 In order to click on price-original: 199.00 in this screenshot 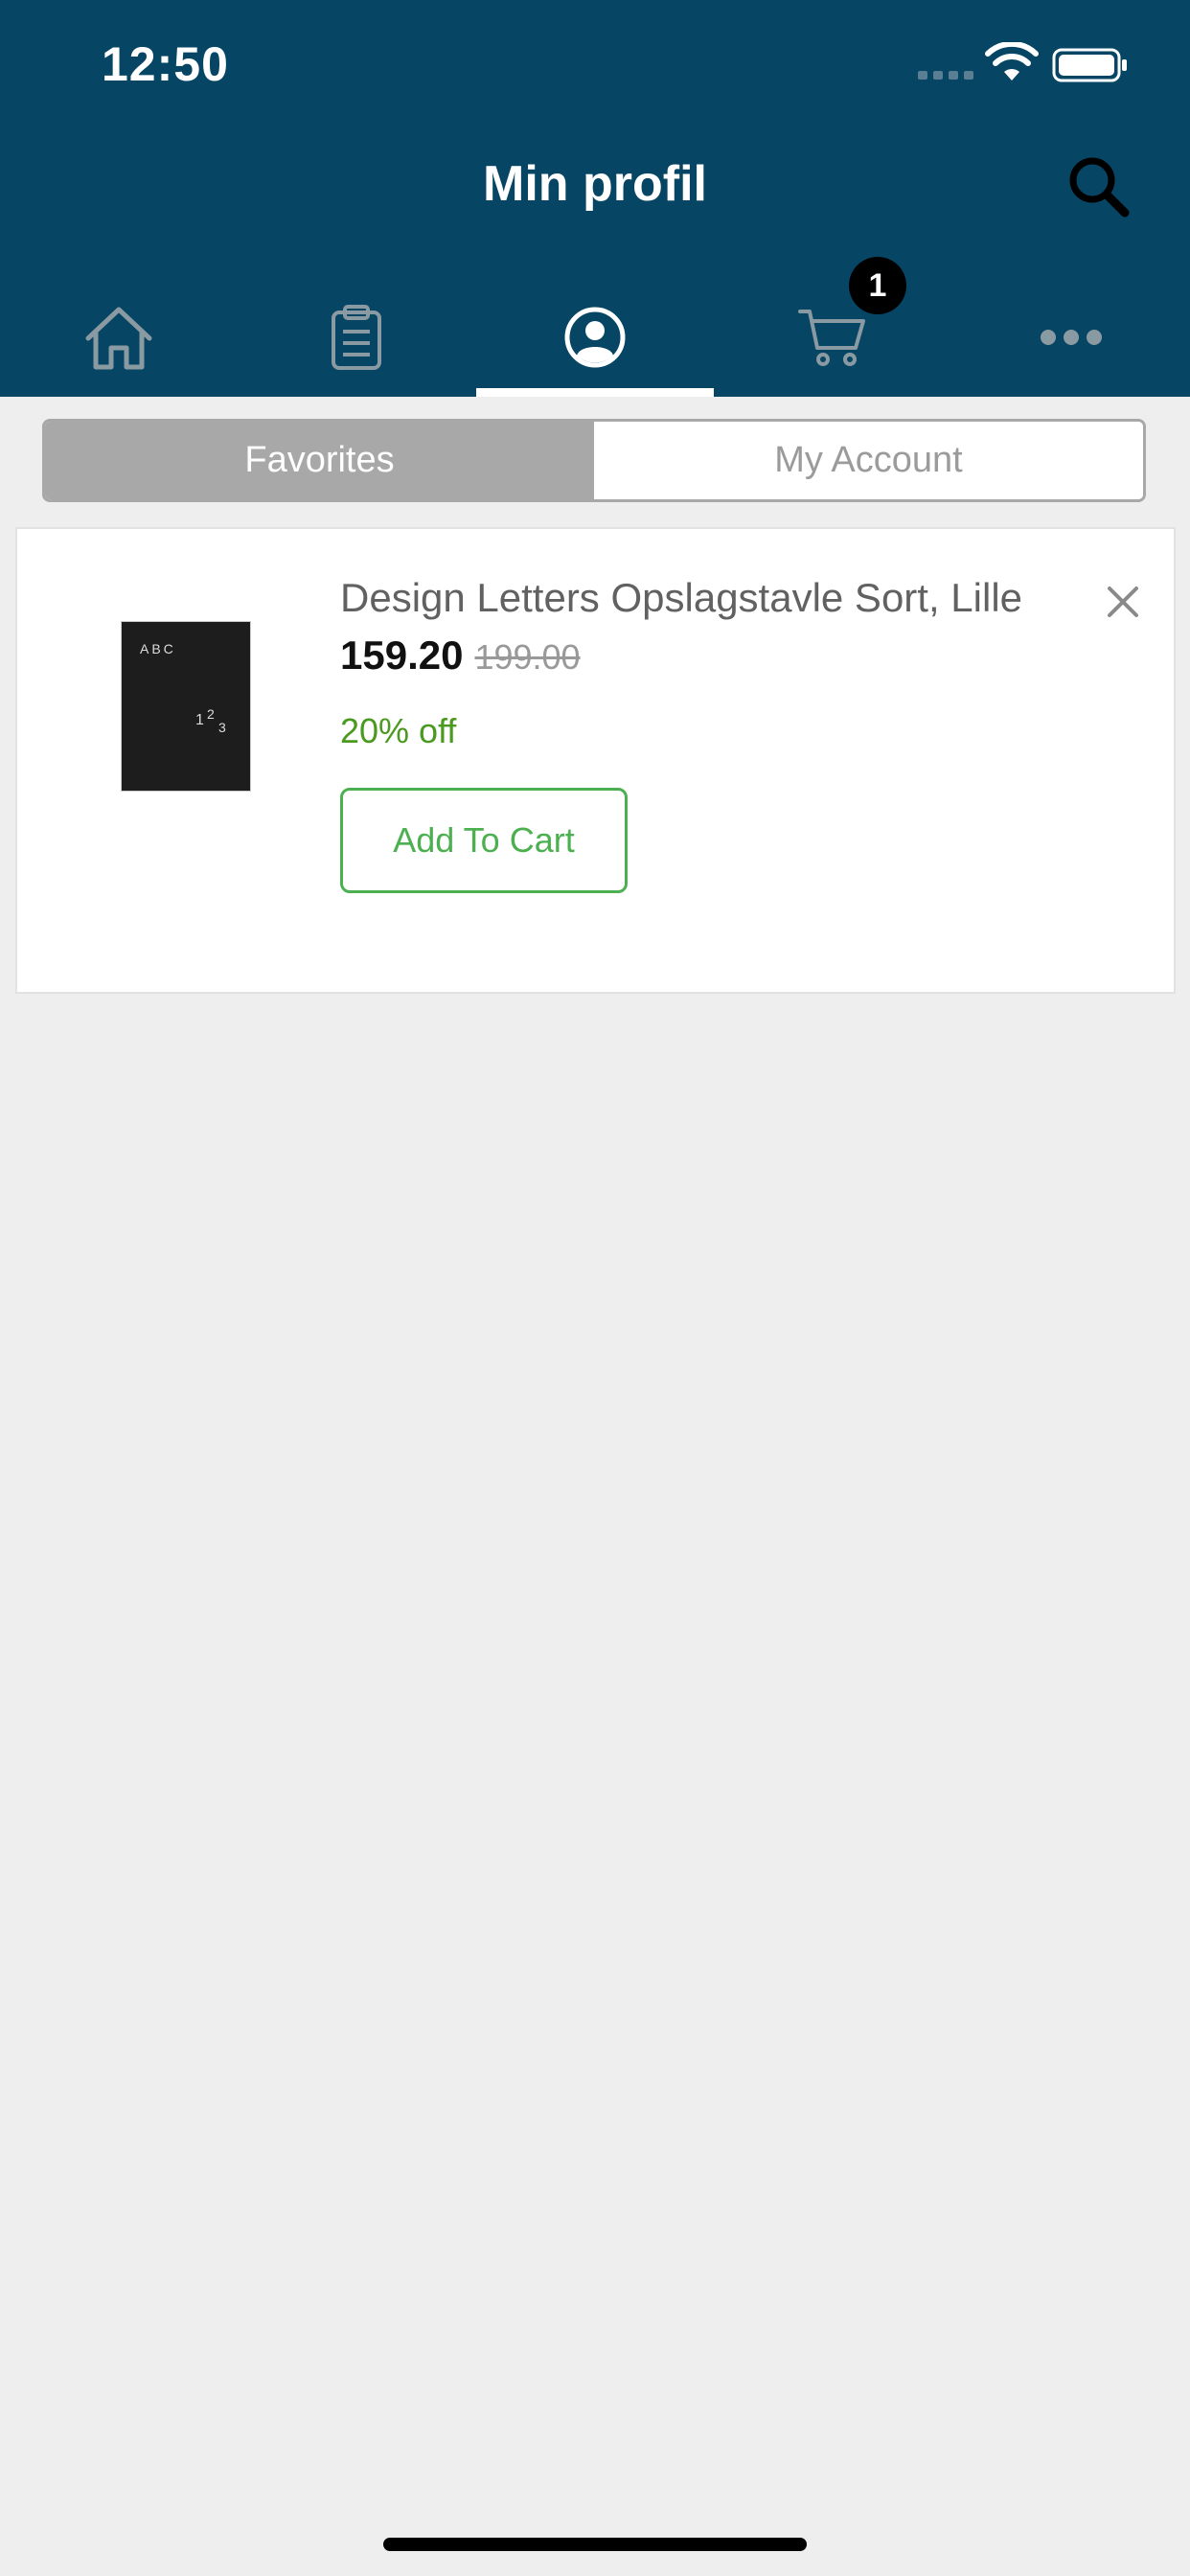, I will do `click(527, 657)`.